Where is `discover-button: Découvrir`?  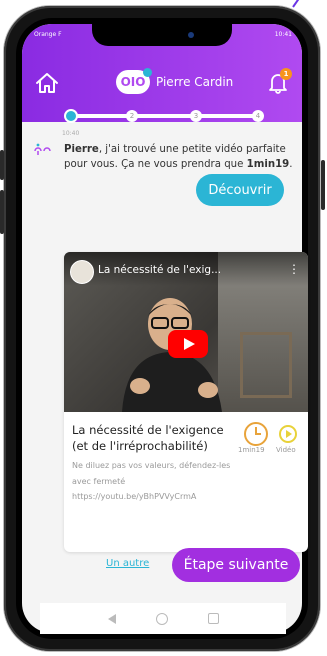 discover-button: Découvrir is located at coordinates (240, 190).